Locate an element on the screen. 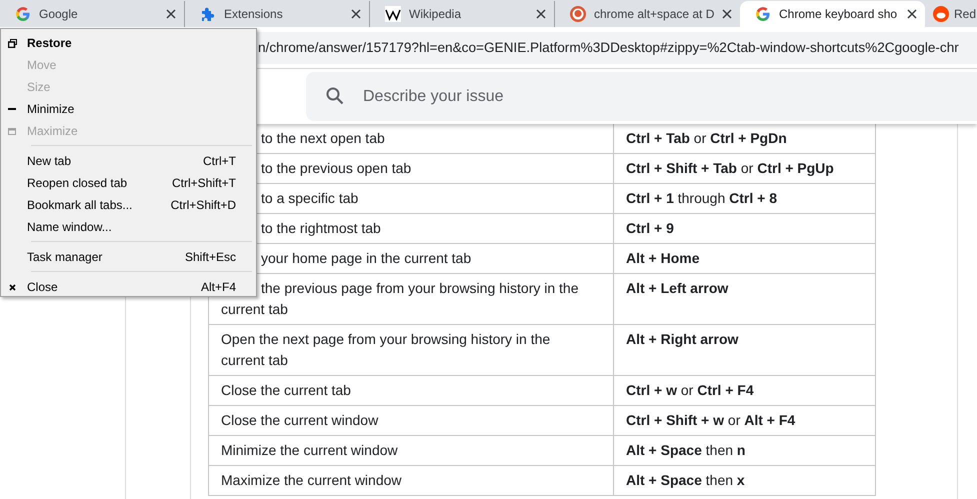 The image size is (977, 499). restore-icon is located at coordinates (12, 43).